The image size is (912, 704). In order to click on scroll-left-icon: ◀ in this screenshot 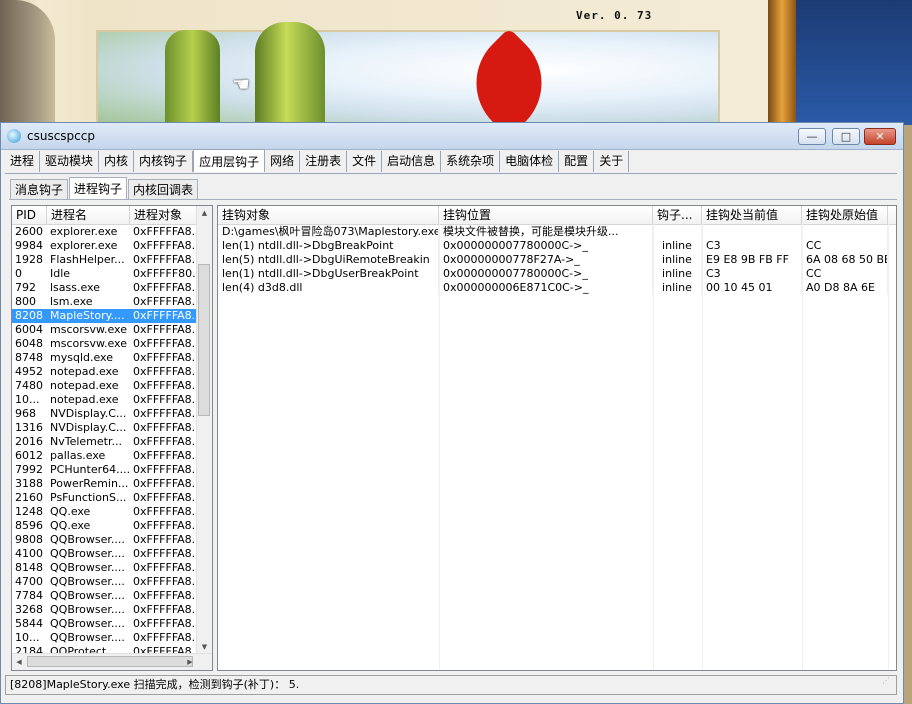, I will do `click(19, 662)`.